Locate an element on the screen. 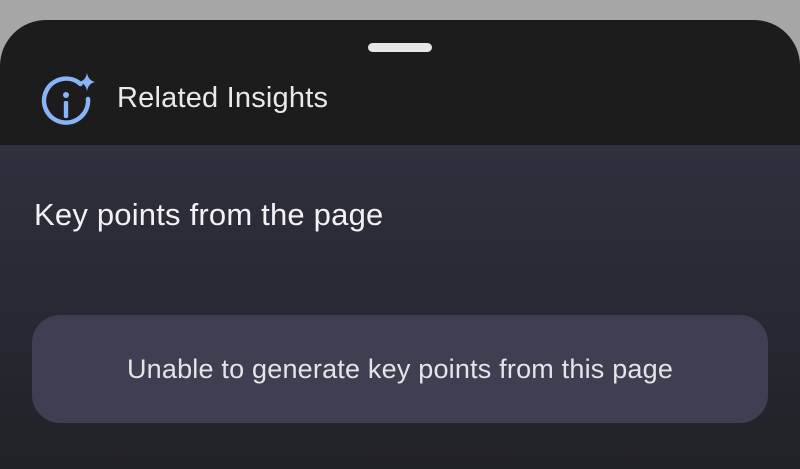 The height and width of the screenshot is (469, 800). drag-handle is located at coordinates (400, 47).